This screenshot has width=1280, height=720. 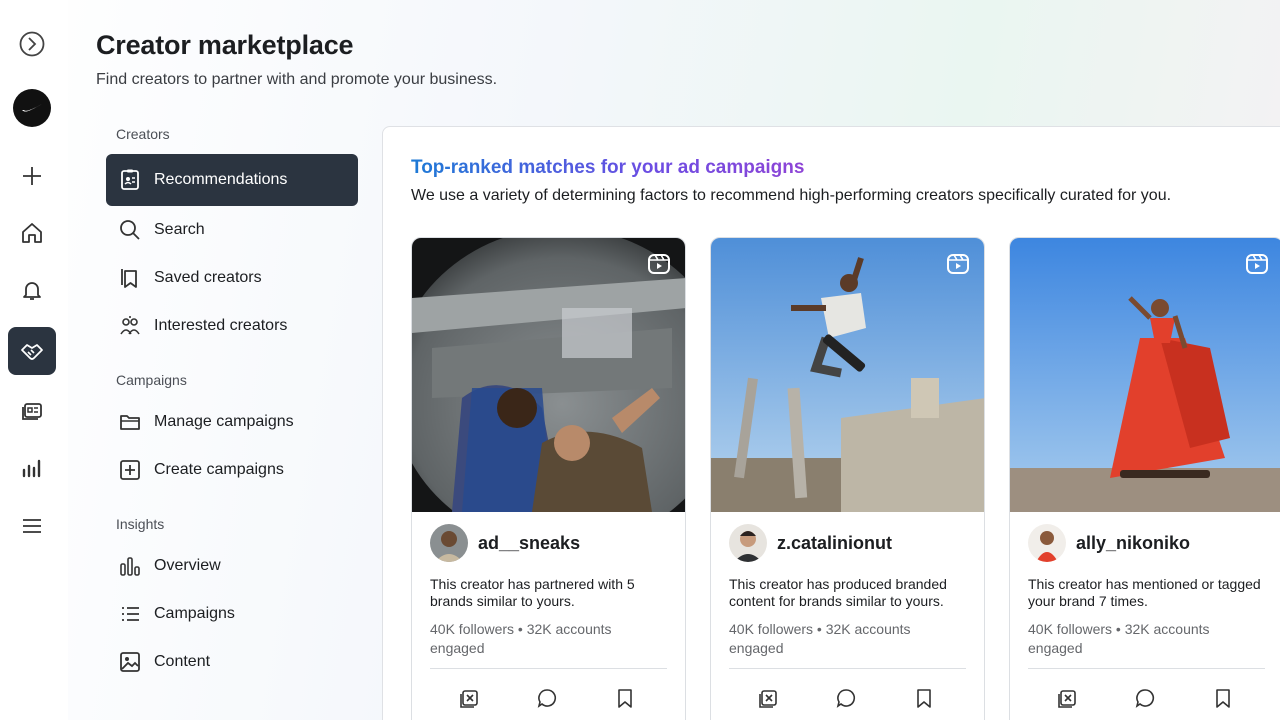 I want to click on nav-item-label: Content, so click(x=182, y=661).